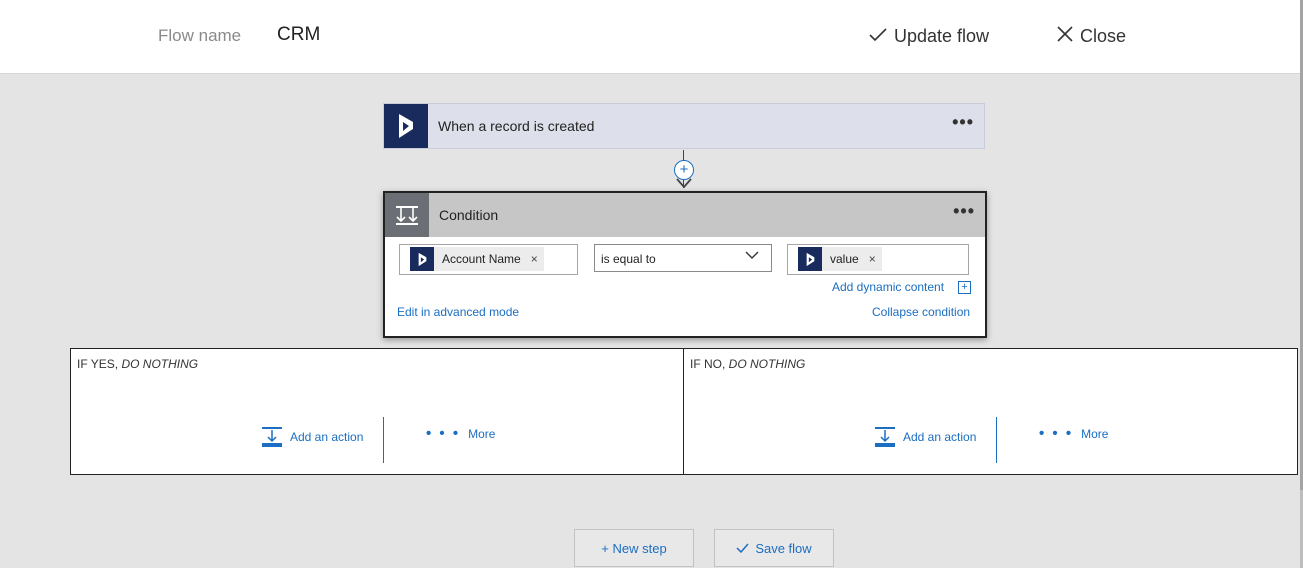 The height and width of the screenshot is (568, 1303). What do you see at coordinates (964, 211) in the screenshot?
I see `condition-menu-button: •••` at bounding box center [964, 211].